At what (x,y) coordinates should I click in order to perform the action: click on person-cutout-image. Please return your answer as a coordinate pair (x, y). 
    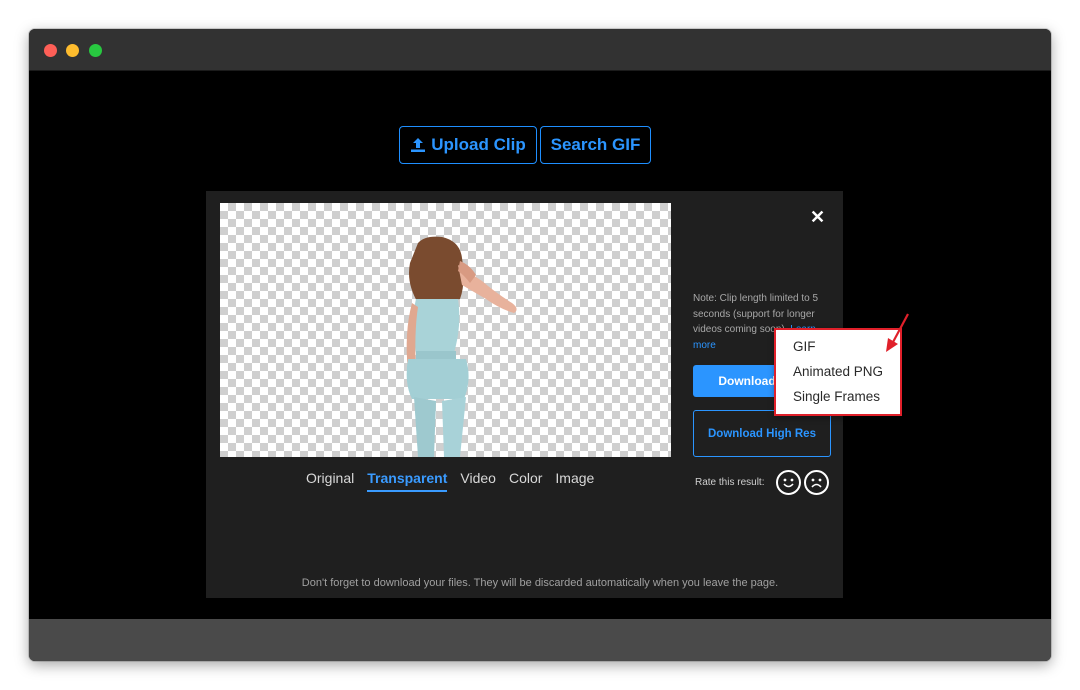
    Looking at the image, I should click on (461, 346).